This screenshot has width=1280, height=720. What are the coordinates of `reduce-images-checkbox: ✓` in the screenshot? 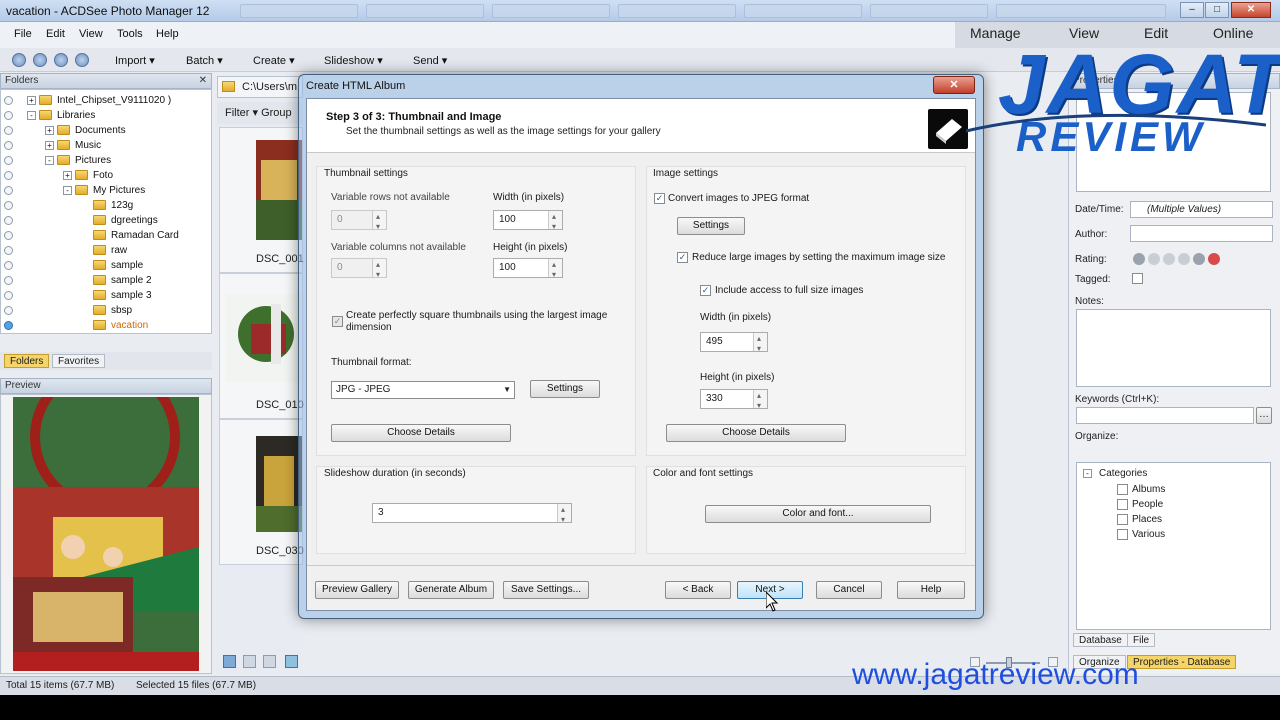 It's located at (682, 257).